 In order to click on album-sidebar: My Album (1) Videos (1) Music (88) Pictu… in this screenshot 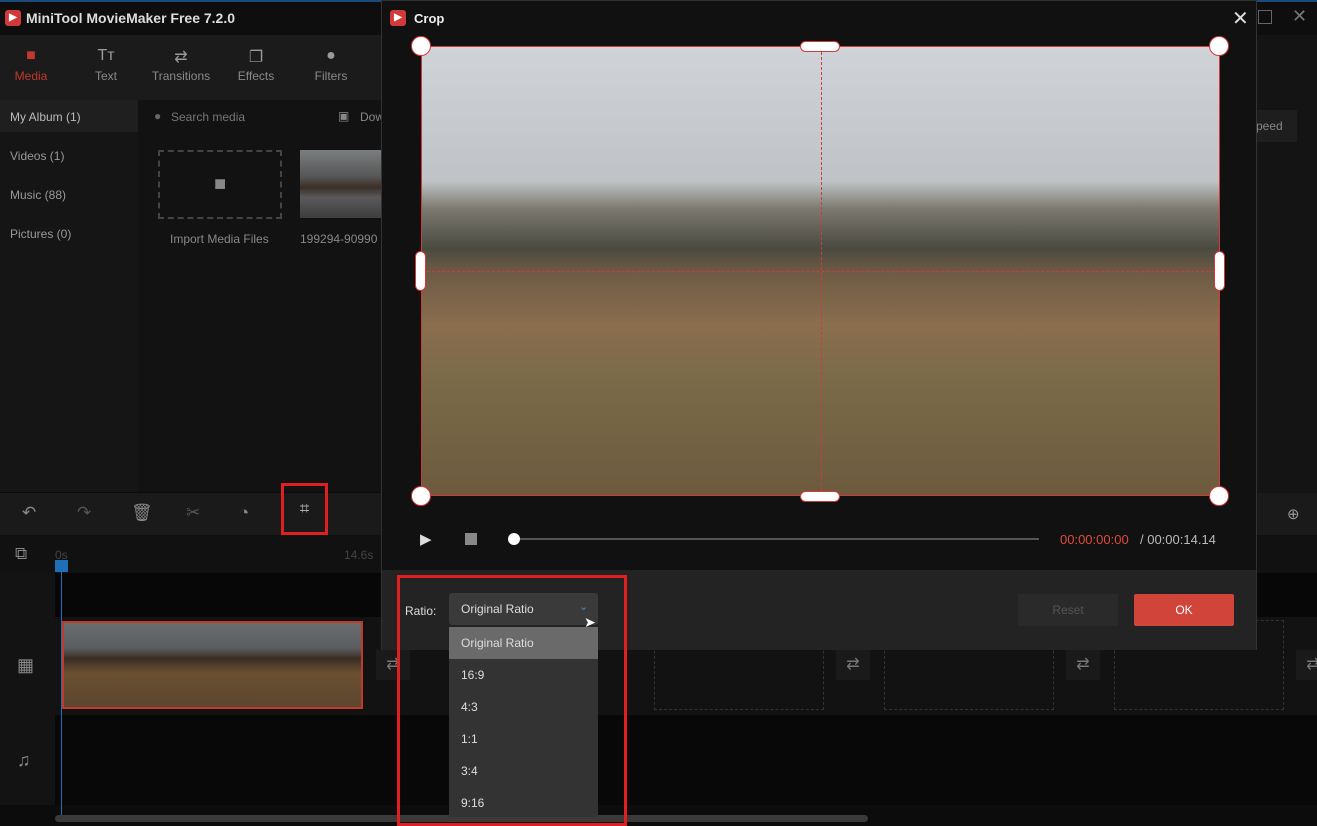, I will do `click(69, 296)`.